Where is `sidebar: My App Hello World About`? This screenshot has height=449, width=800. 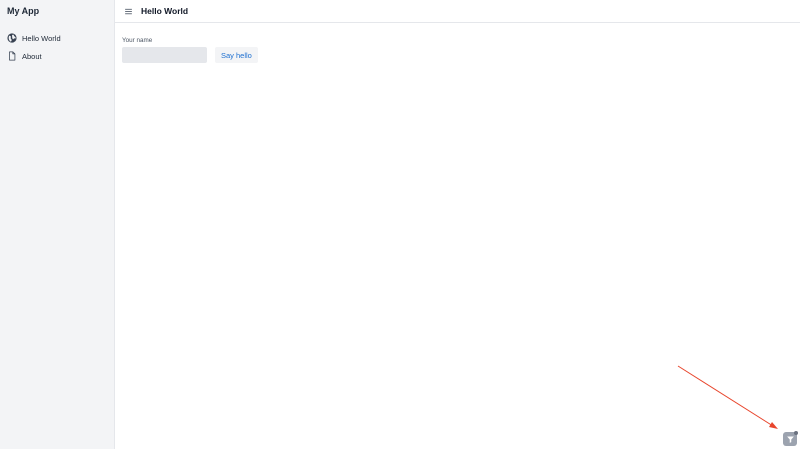
sidebar: My App Hello World About is located at coordinates (57, 224).